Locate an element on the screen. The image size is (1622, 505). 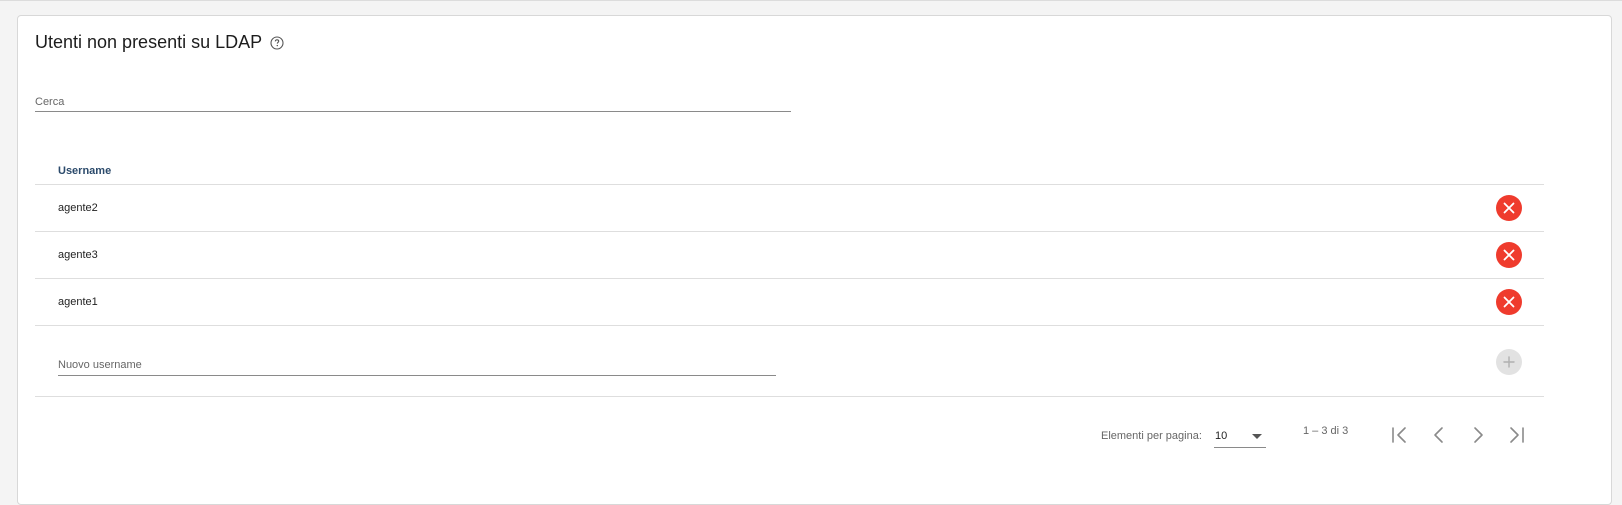
username-cell: agente1 is located at coordinates (78, 302).